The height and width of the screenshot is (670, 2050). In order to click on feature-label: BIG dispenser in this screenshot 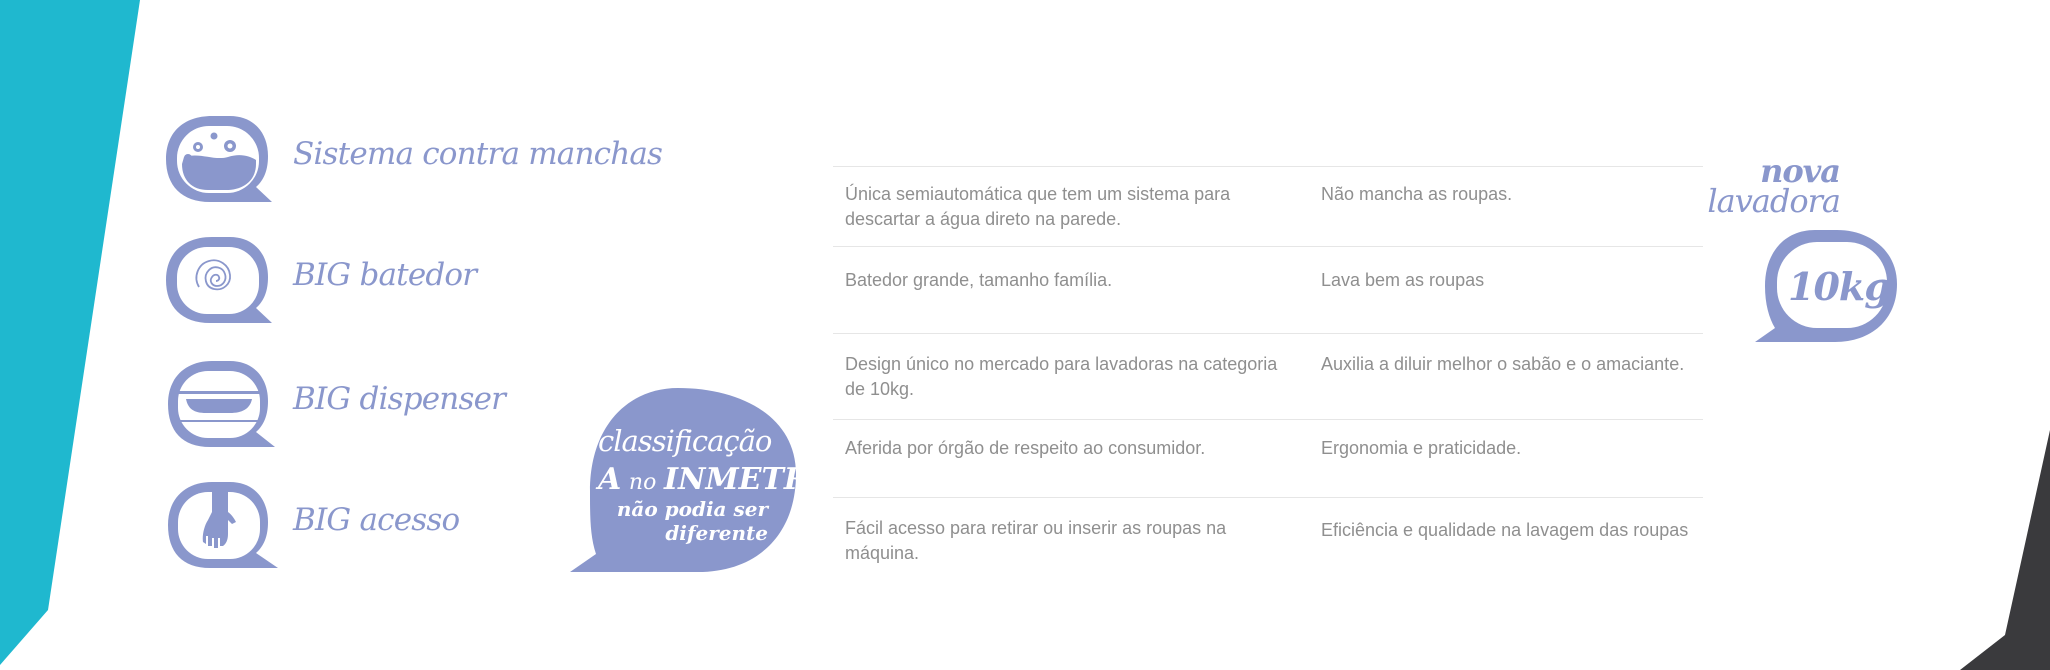, I will do `click(399, 399)`.